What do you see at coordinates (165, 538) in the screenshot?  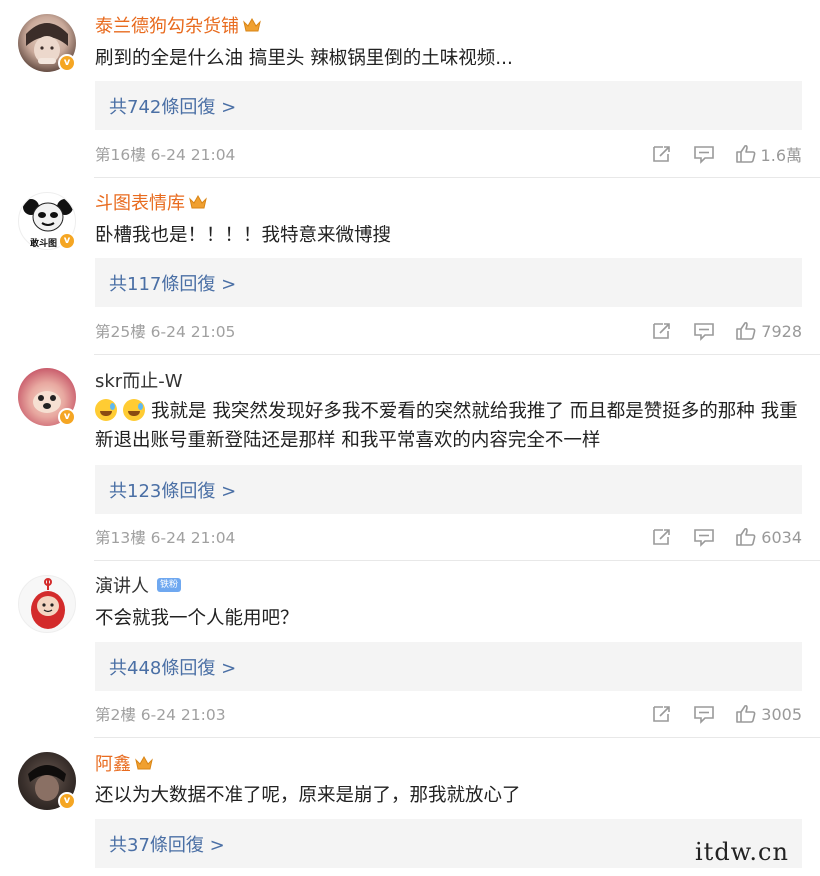 I see `floor-and-time: 第13樓 6-24 21:04` at bounding box center [165, 538].